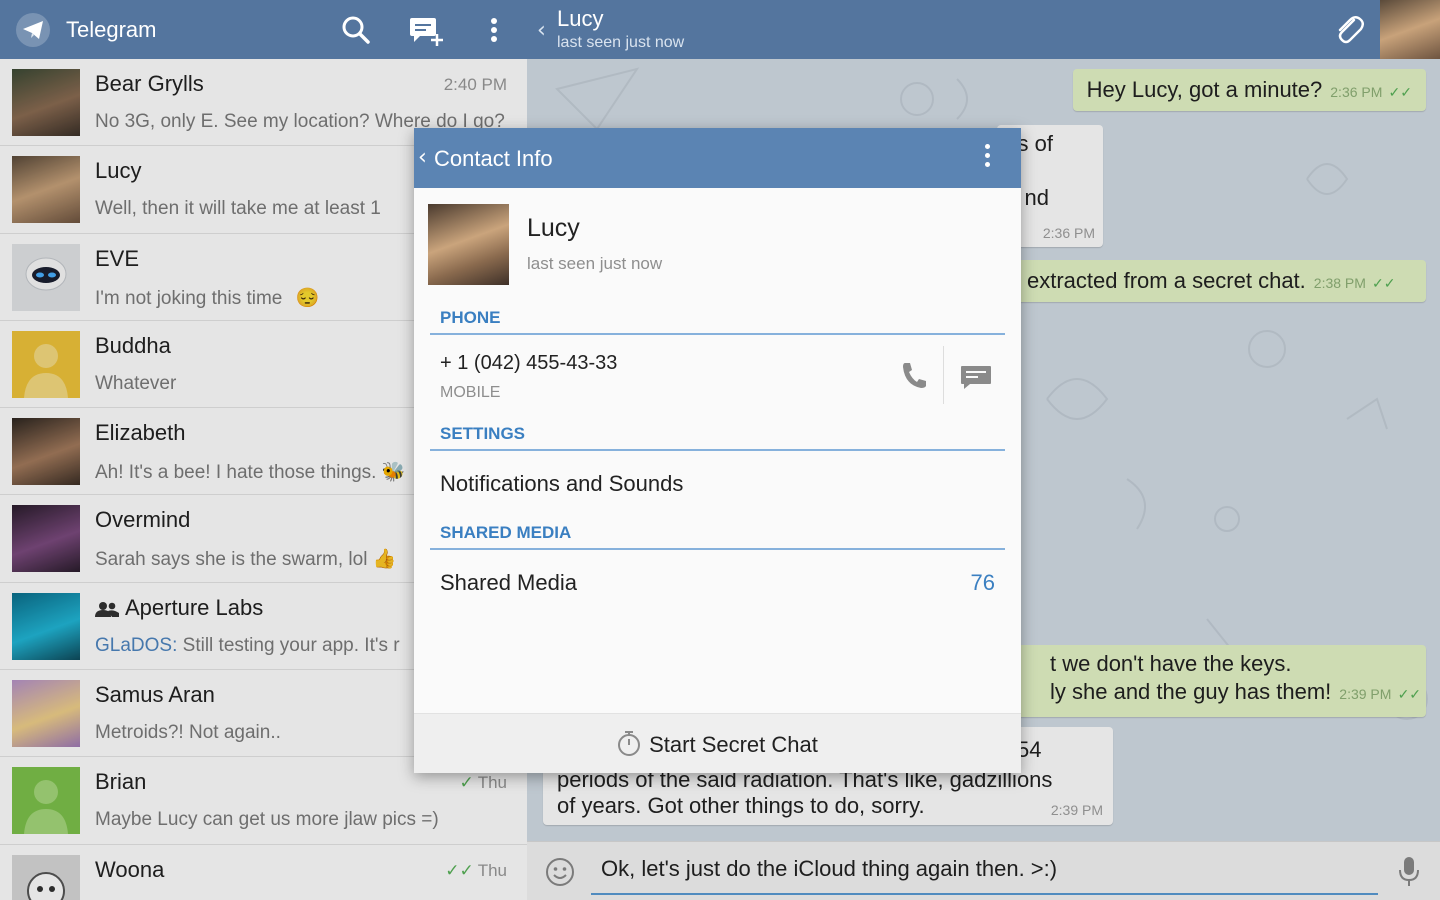  I want to click on shared-media-item: Shared Media, so click(508, 583).